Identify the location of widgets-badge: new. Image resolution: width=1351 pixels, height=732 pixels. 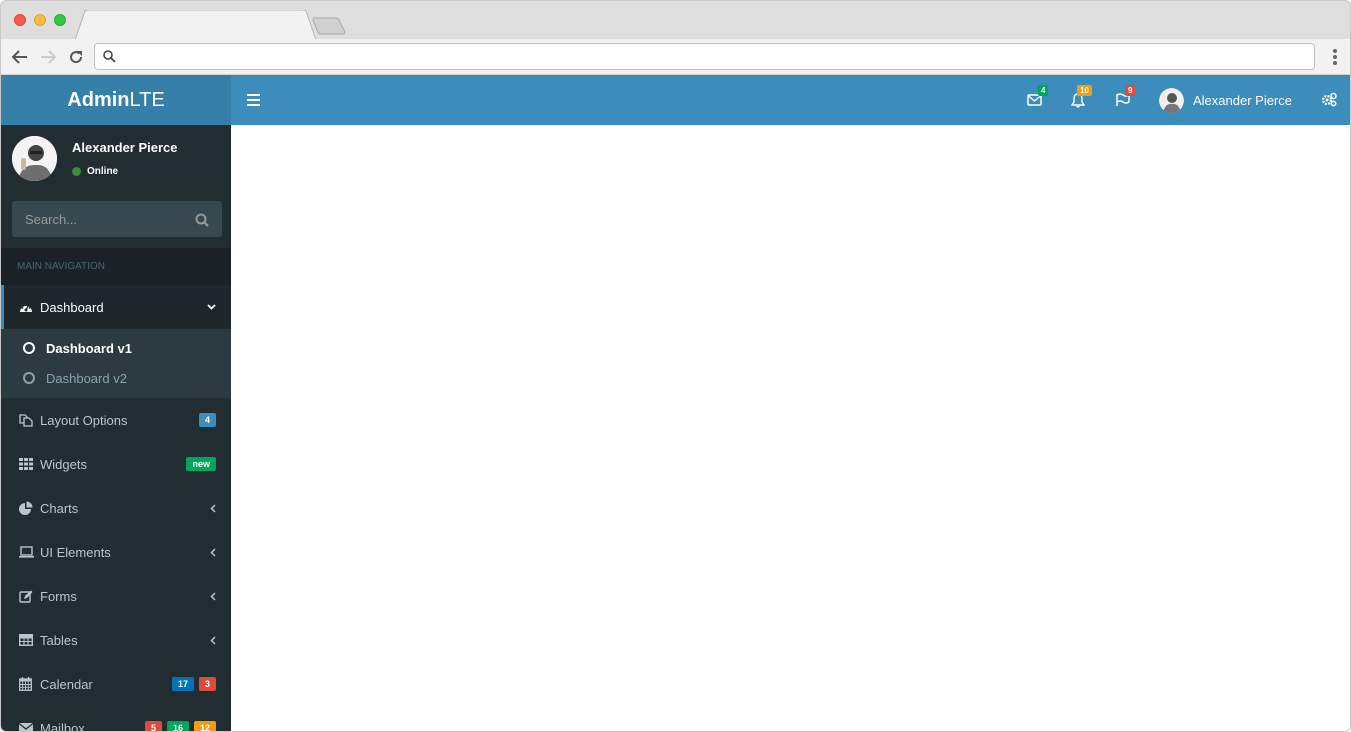
(201, 464).